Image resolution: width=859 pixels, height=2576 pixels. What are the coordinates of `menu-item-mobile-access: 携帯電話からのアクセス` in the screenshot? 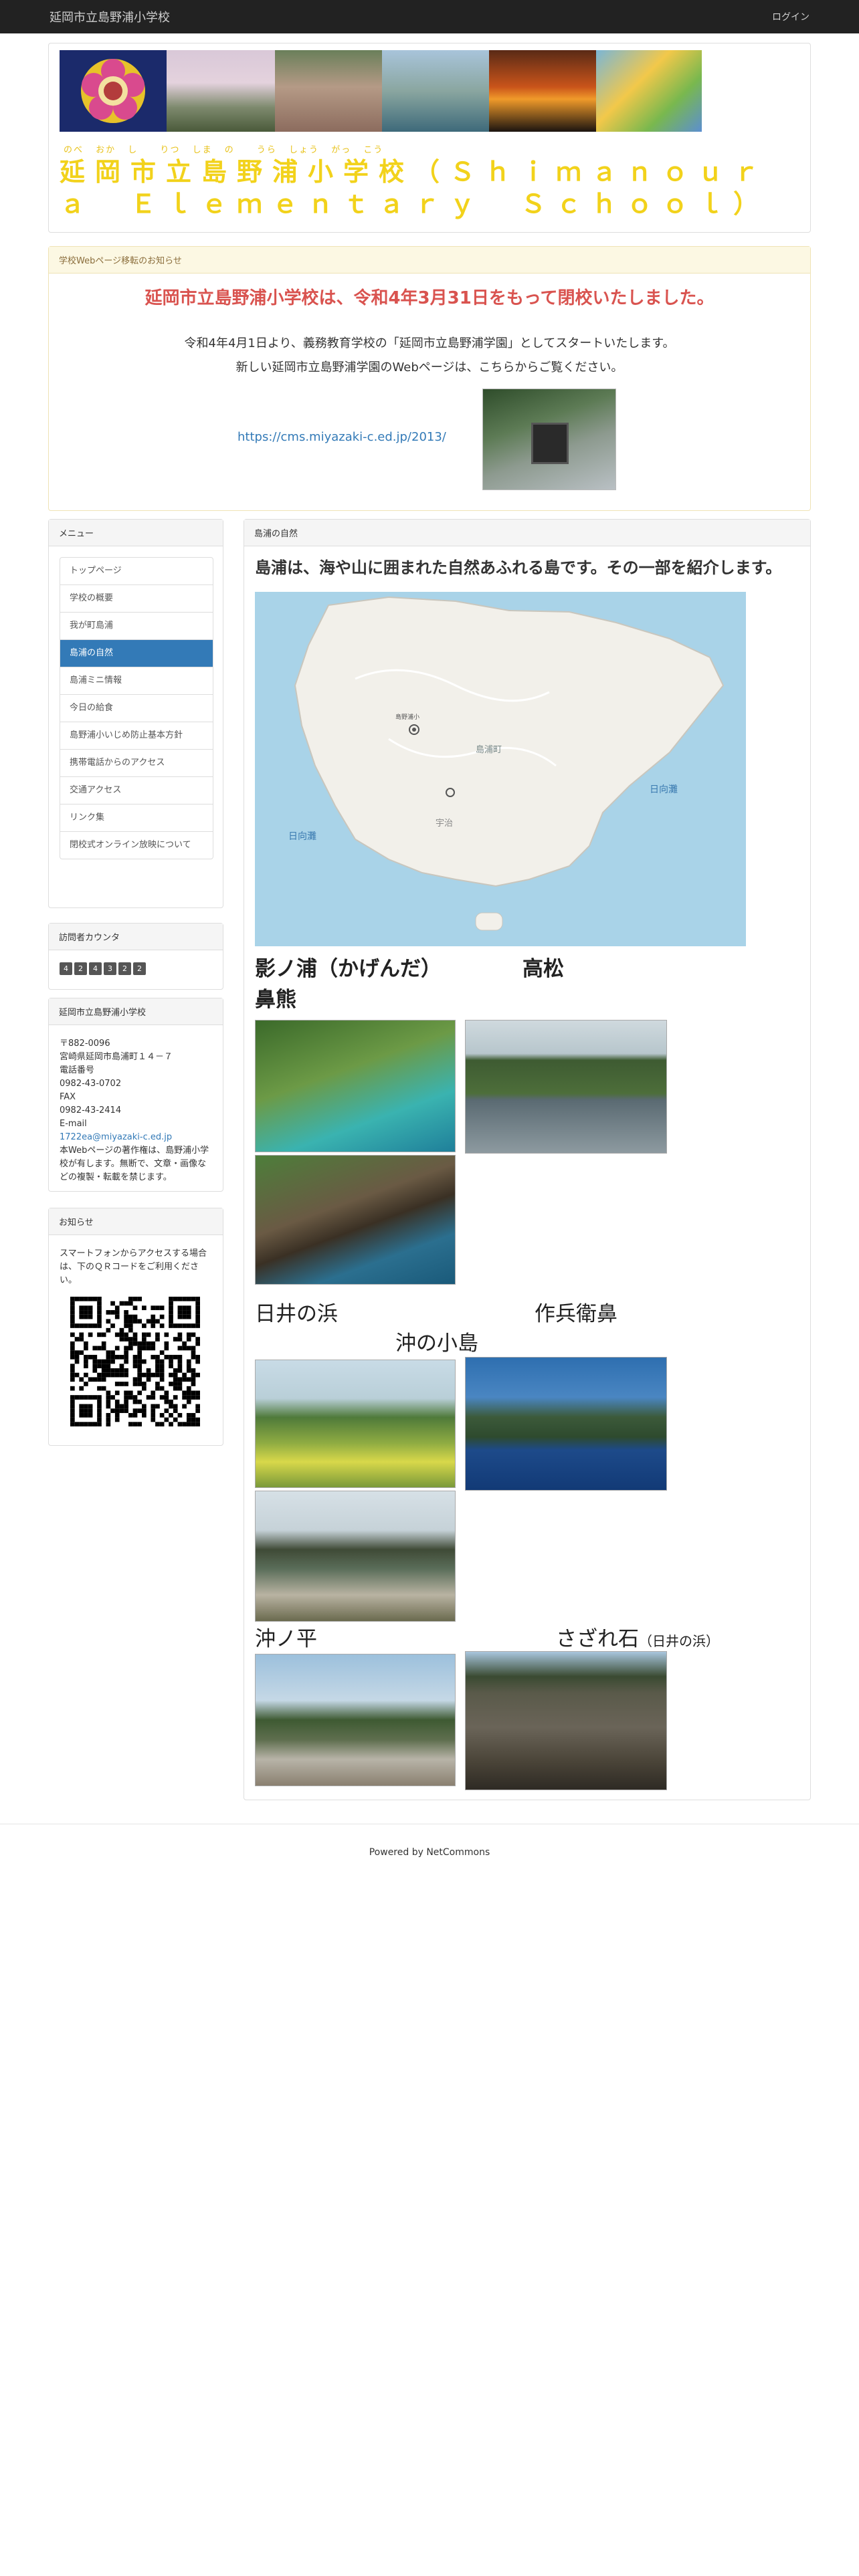 It's located at (136, 763).